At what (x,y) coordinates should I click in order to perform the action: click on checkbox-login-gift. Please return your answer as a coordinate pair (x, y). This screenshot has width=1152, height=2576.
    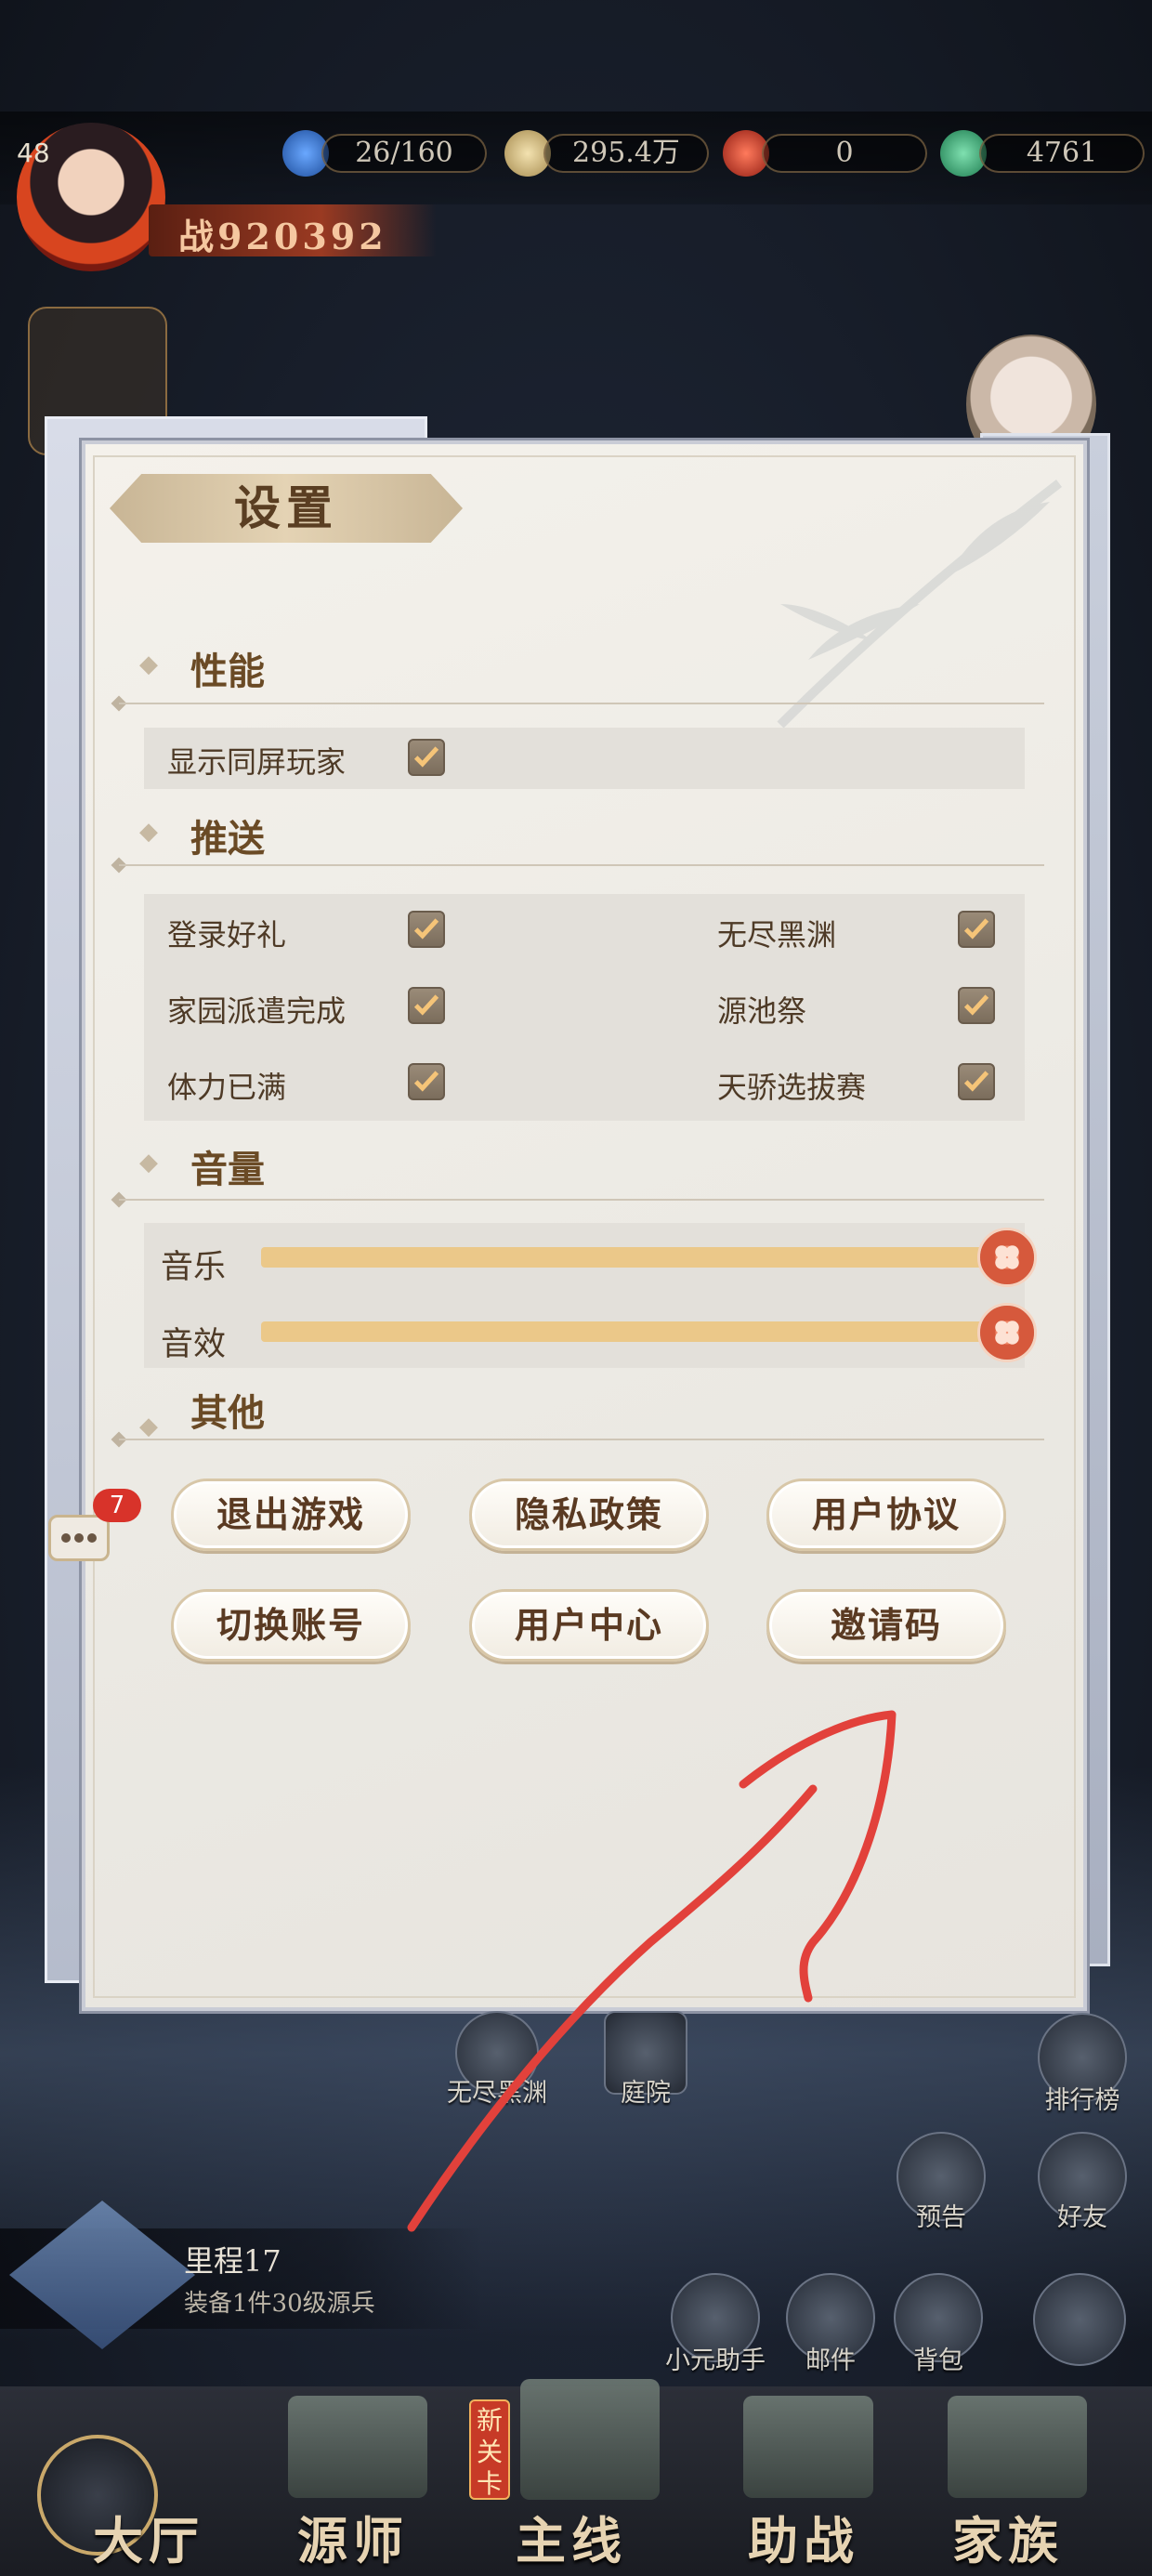
    Looking at the image, I should click on (426, 929).